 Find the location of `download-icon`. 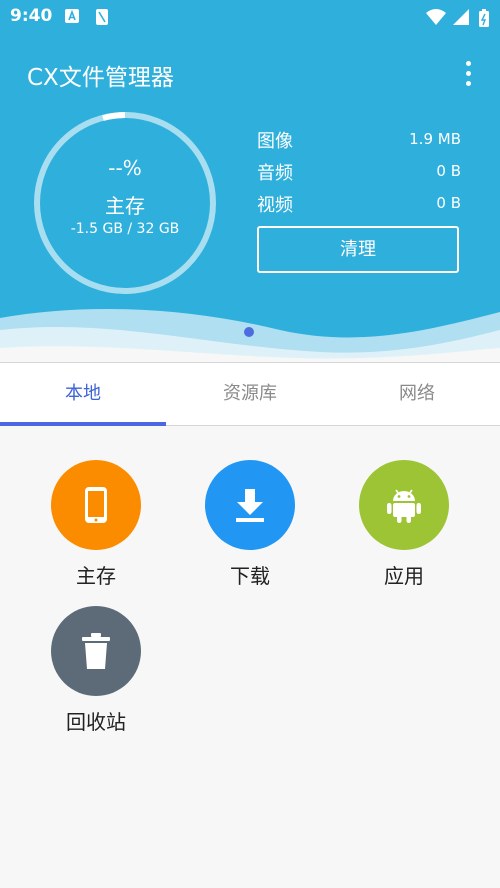

download-icon is located at coordinates (250, 505).